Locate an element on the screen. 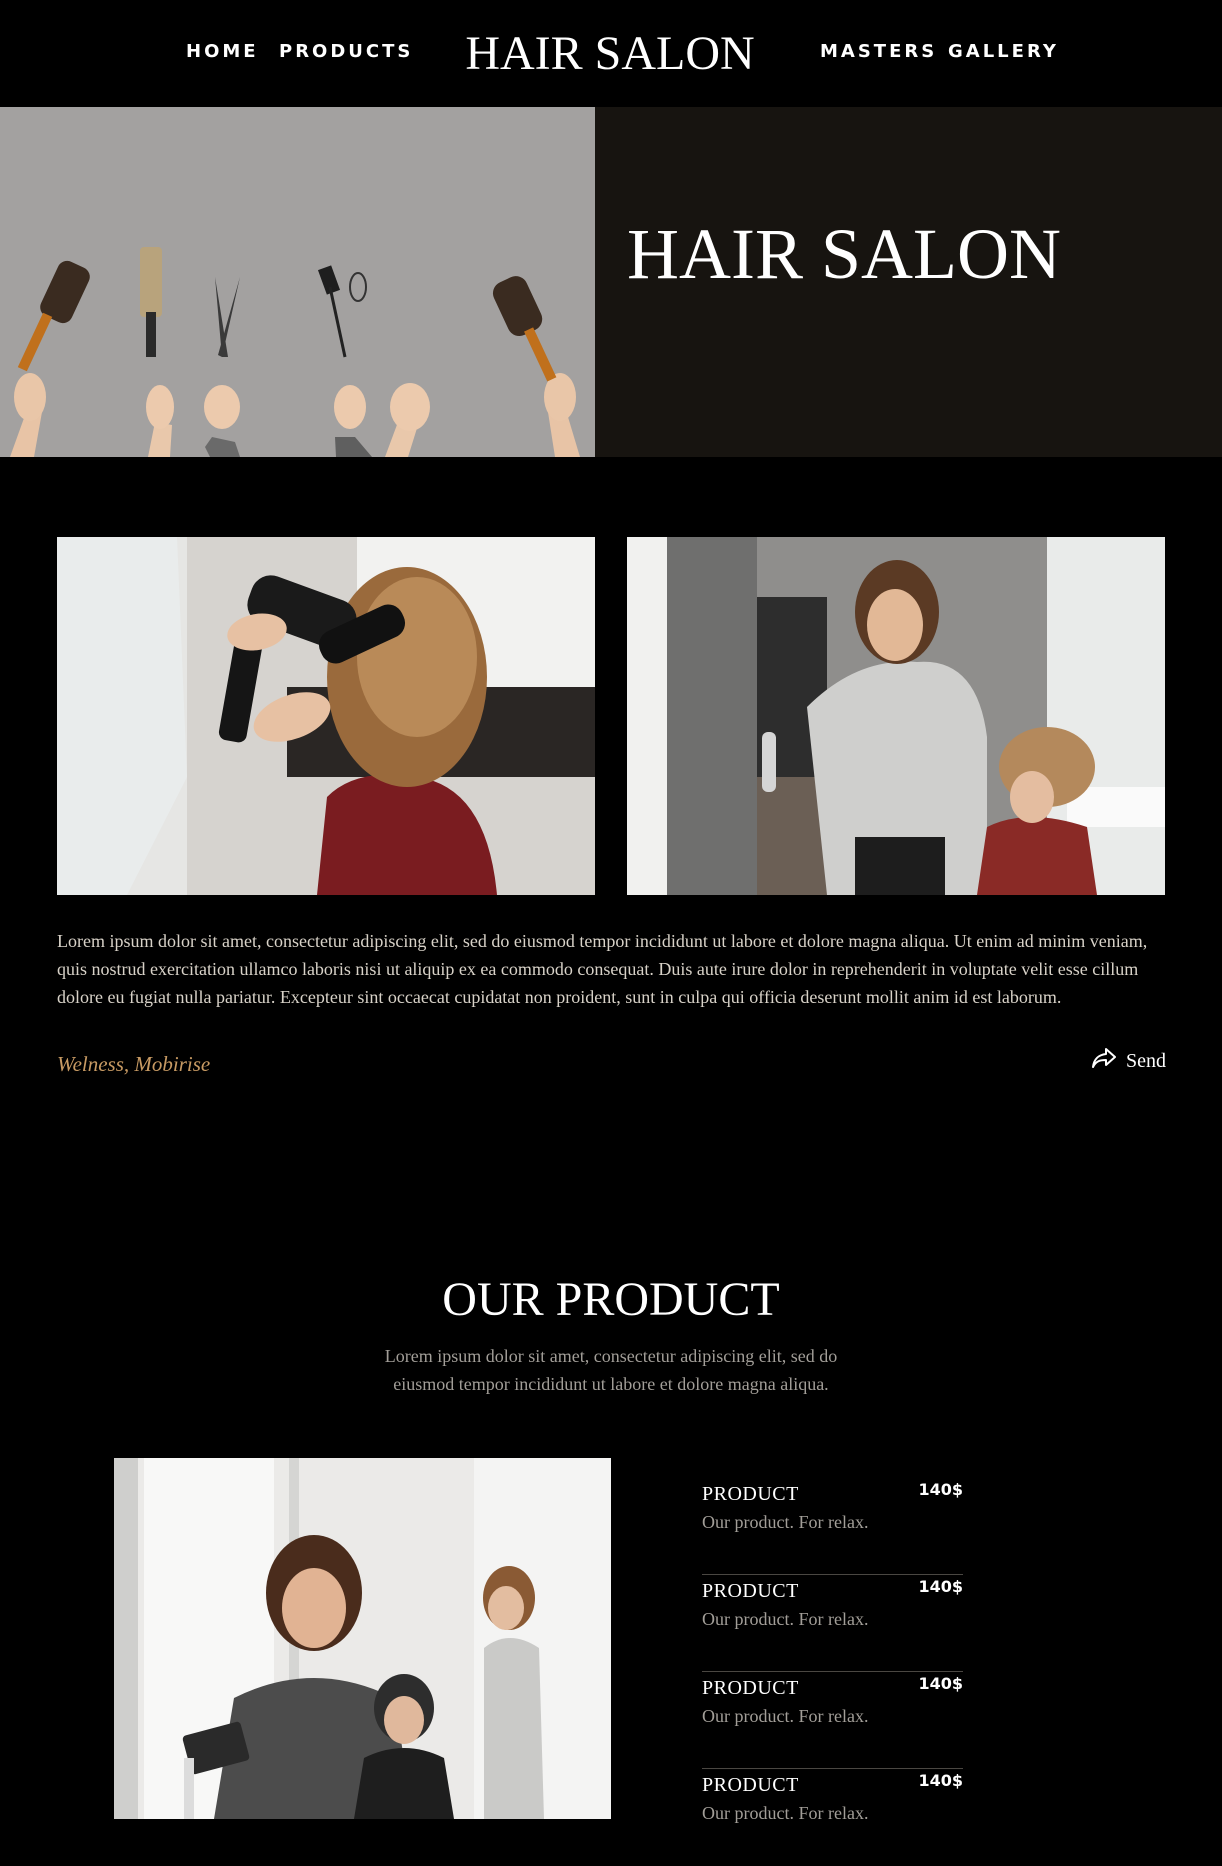  article-tags: Welness, Mobirise is located at coordinates (134, 1064).